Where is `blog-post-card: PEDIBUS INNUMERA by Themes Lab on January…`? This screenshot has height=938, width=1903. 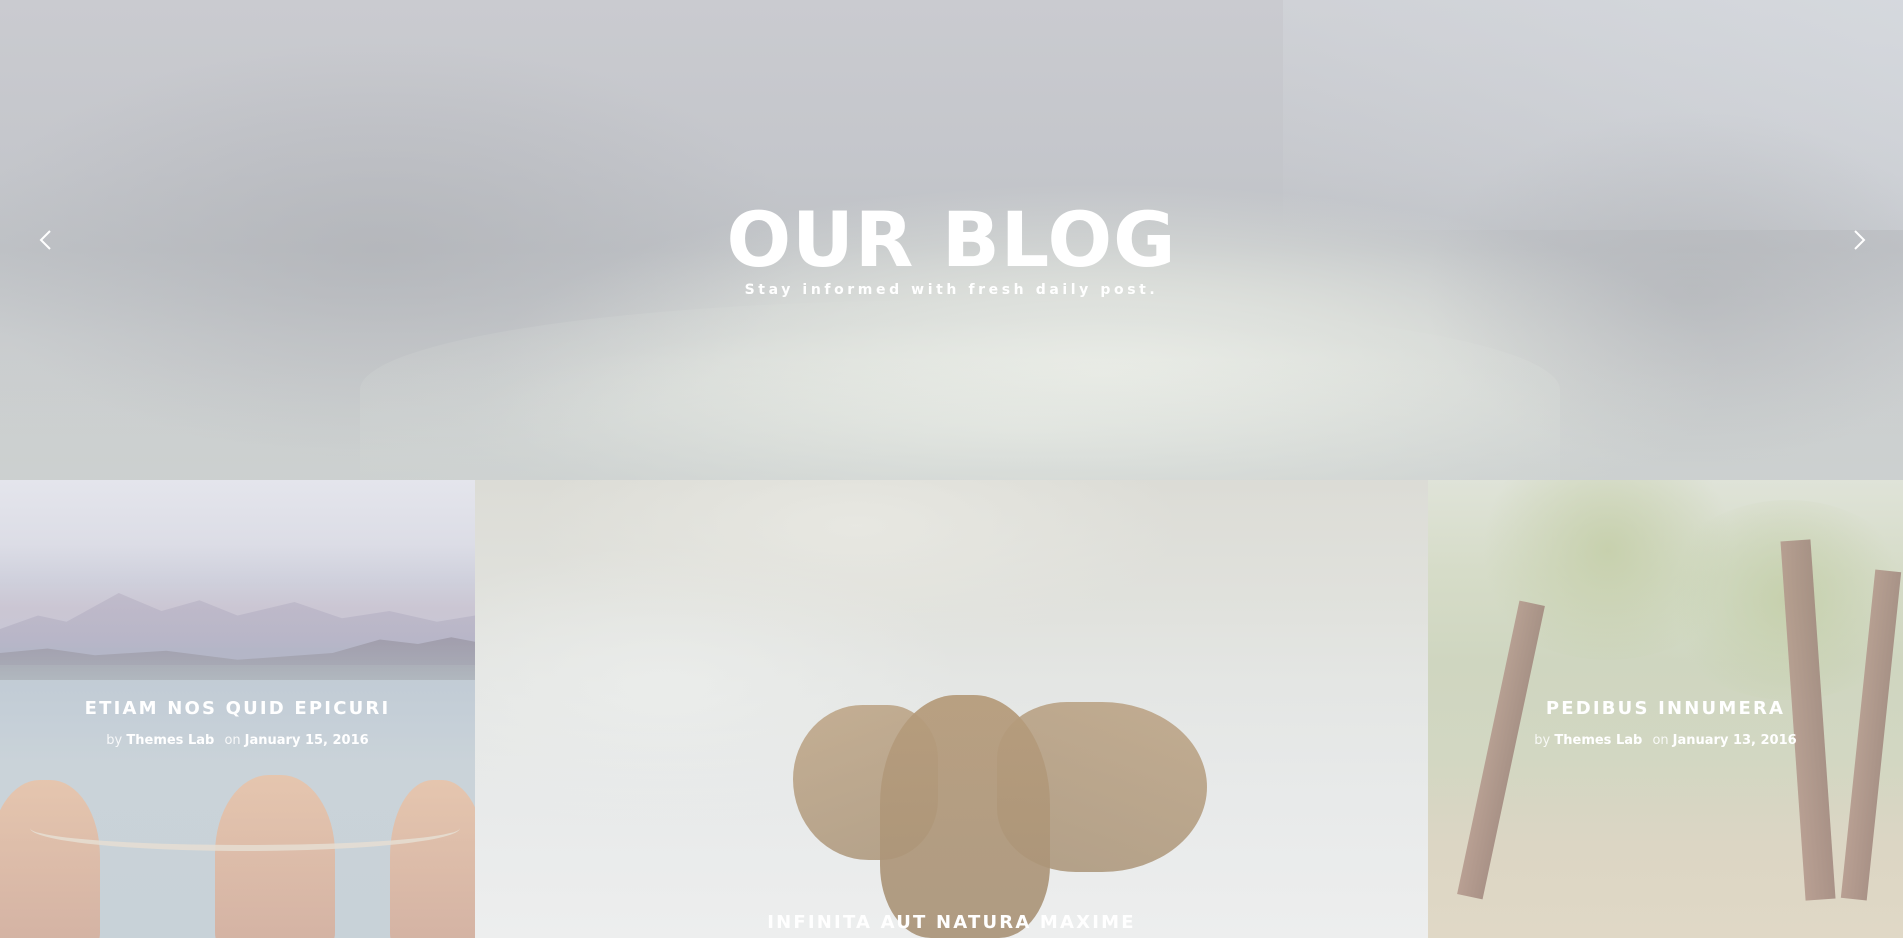
blog-post-card: PEDIBUS INNUMERA by Themes Lab on January… is located at coordinates (1665, 709).